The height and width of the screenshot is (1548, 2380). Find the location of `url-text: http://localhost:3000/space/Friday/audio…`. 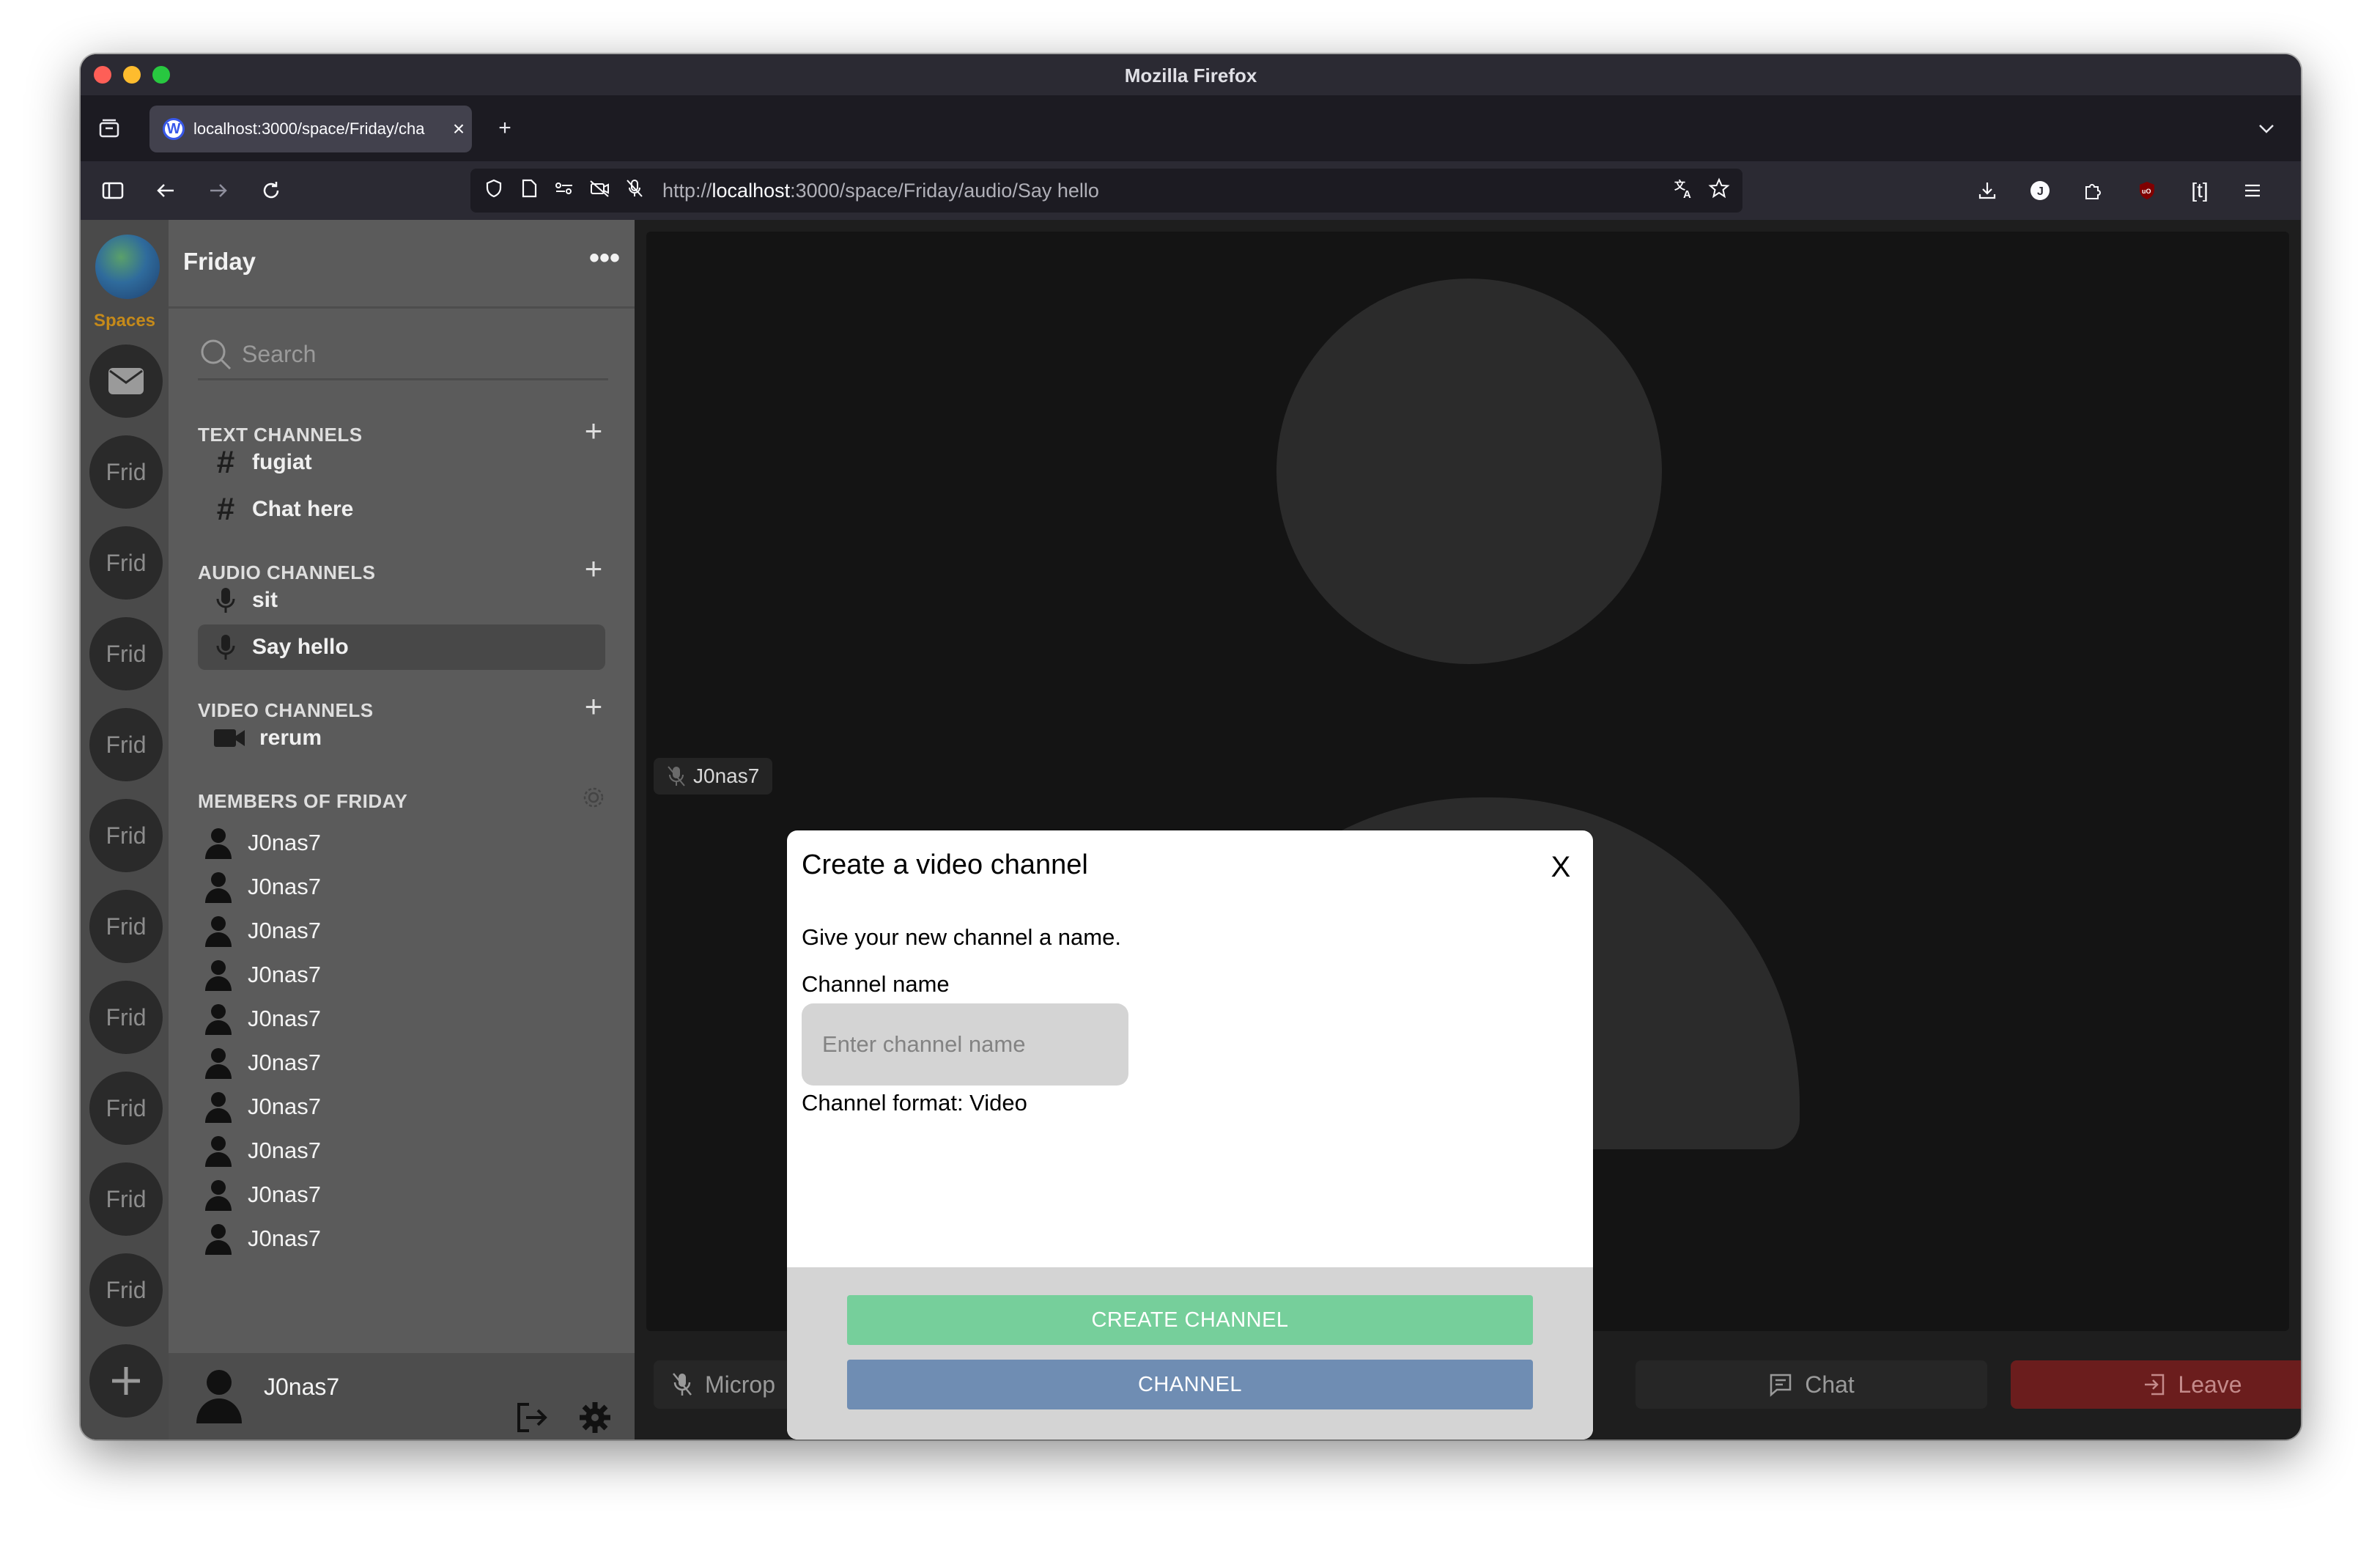

url-text: http://localhost:3000/space/Friday/audio… is located at coordinates (880, 191).